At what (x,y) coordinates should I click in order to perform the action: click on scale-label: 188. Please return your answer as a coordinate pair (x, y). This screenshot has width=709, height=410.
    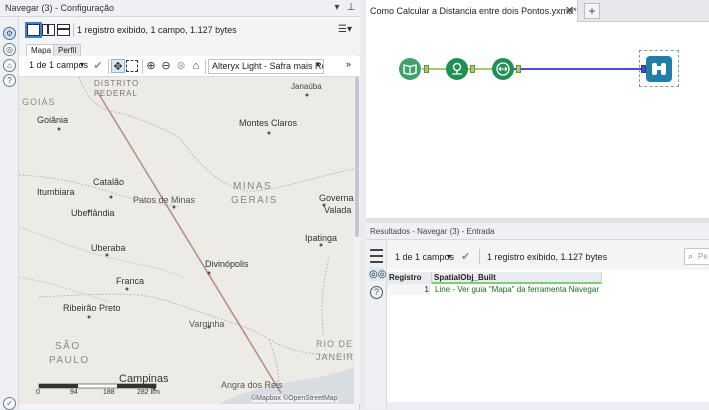
    Looking at the image, I should click on (109, 392).